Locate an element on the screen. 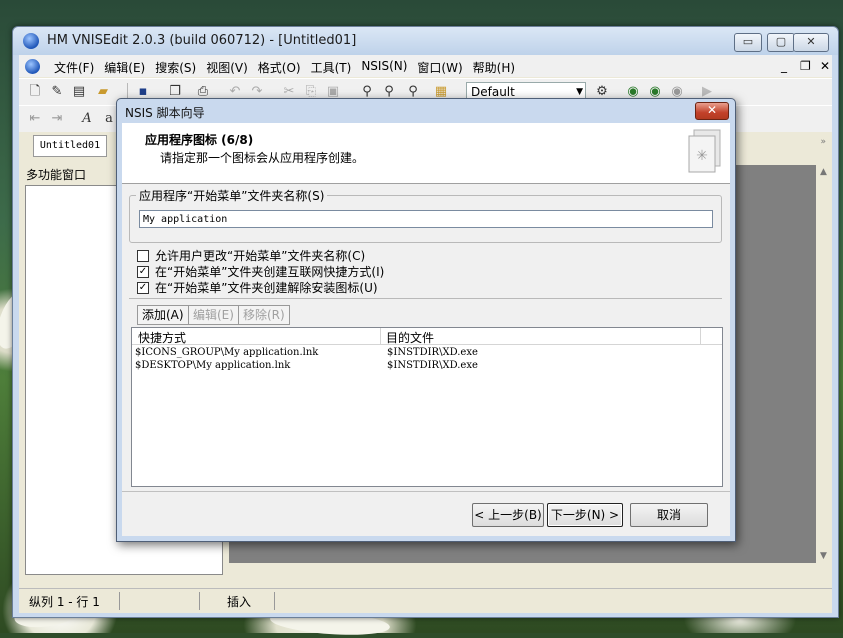  checkbox-unchecked-icon is located at coordinates (143, 255).